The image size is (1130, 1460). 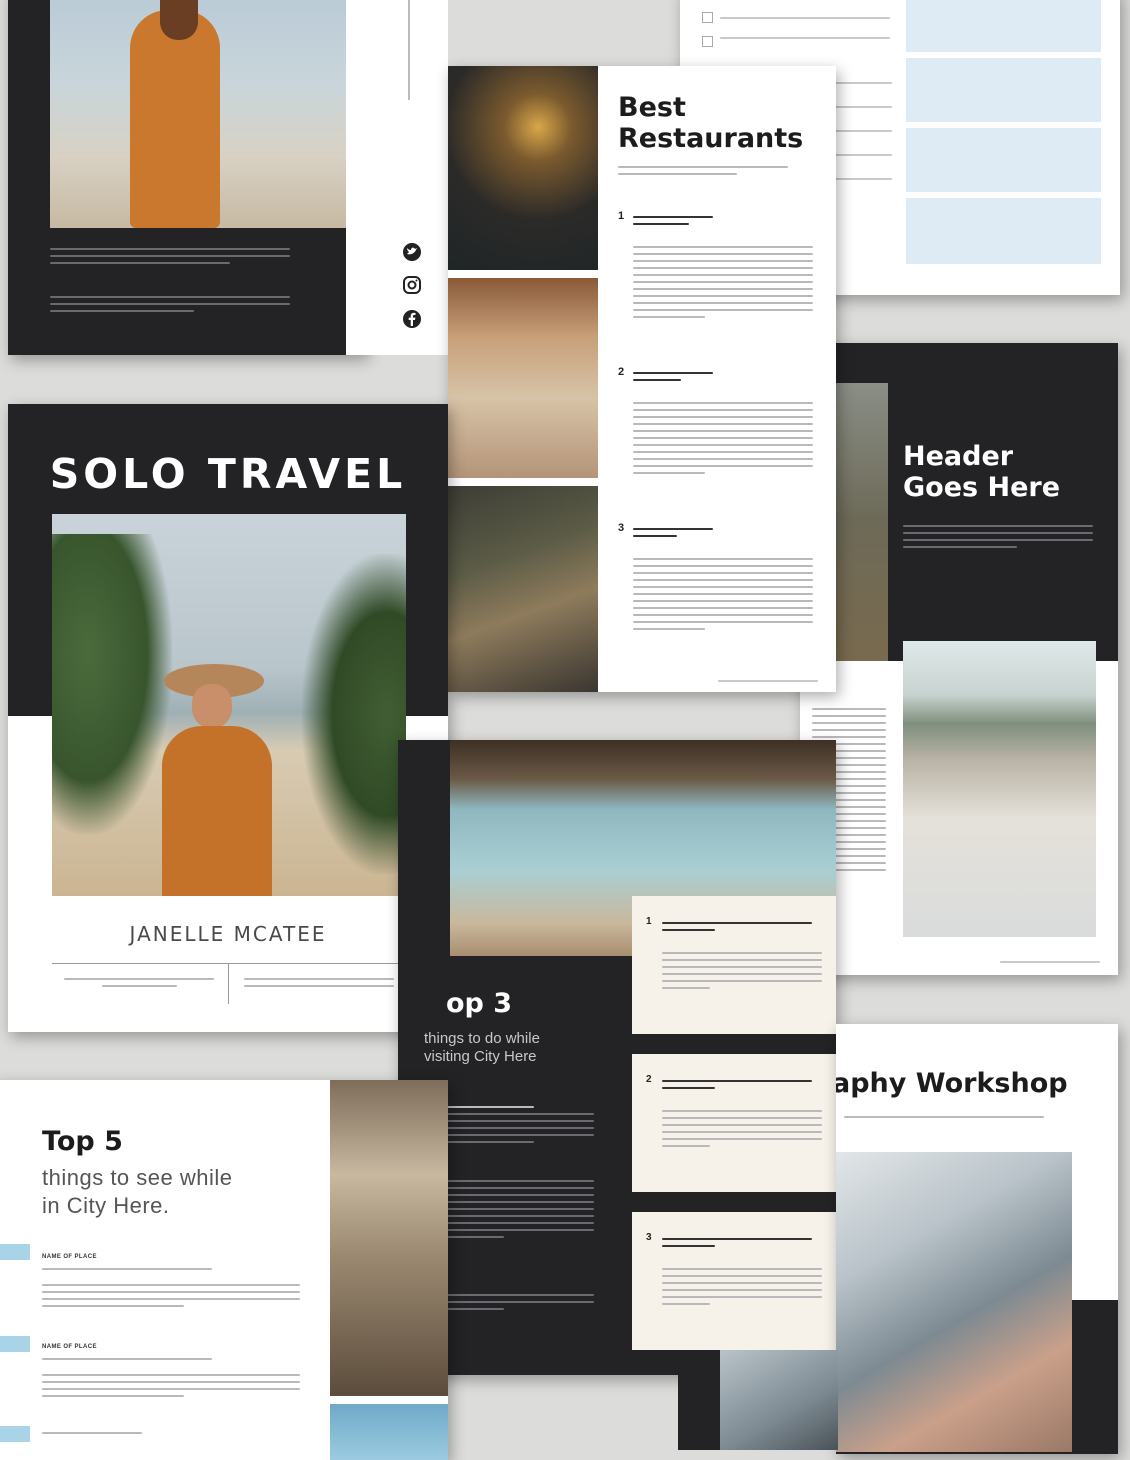 I want to click on page-title: Header Goes Here, so click(x=982, y=472).